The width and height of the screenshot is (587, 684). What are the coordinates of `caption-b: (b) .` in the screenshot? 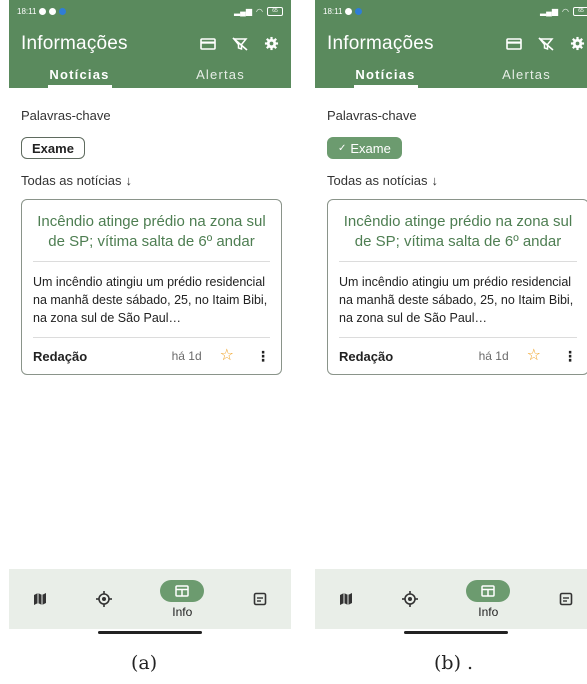 It's located at (454, 663).